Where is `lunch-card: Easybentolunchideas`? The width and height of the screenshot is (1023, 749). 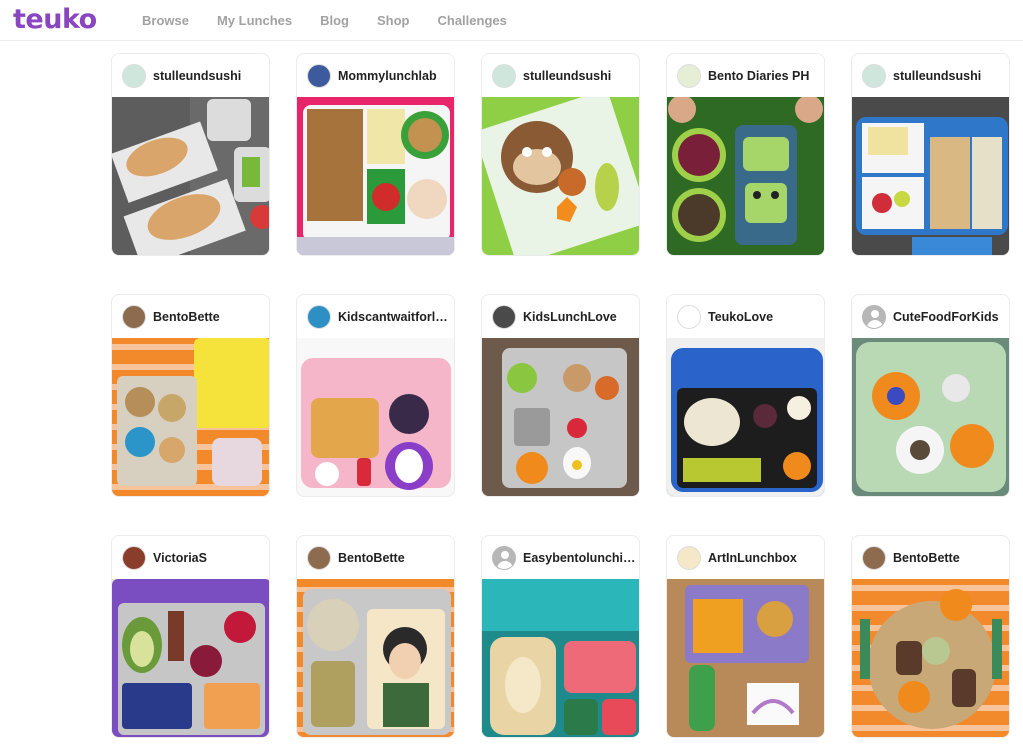
lunch-card: Easybentolunchideas is located at coordinates (560, 636).